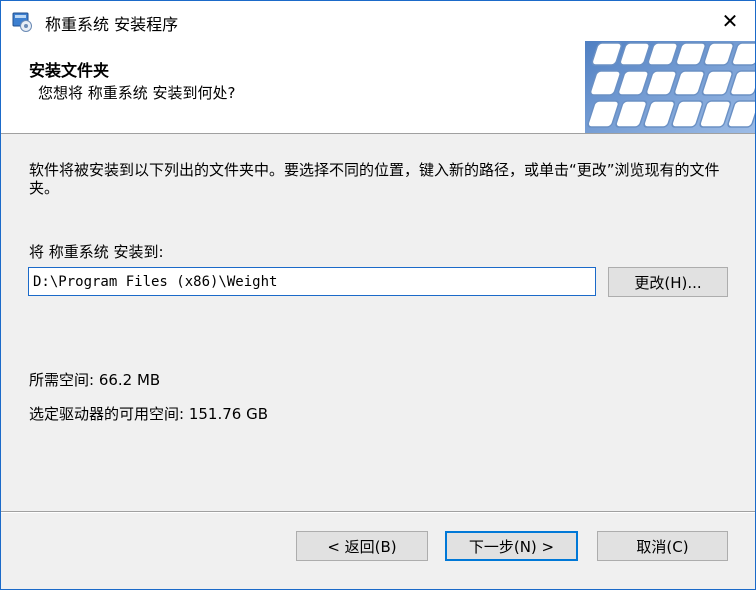 Image resolution: width=756 pixels, height=590 pixels. What do you see at coordinates (22, 21) in the screenshot?
I see `installer-icon` at bounding box center [22, 21].